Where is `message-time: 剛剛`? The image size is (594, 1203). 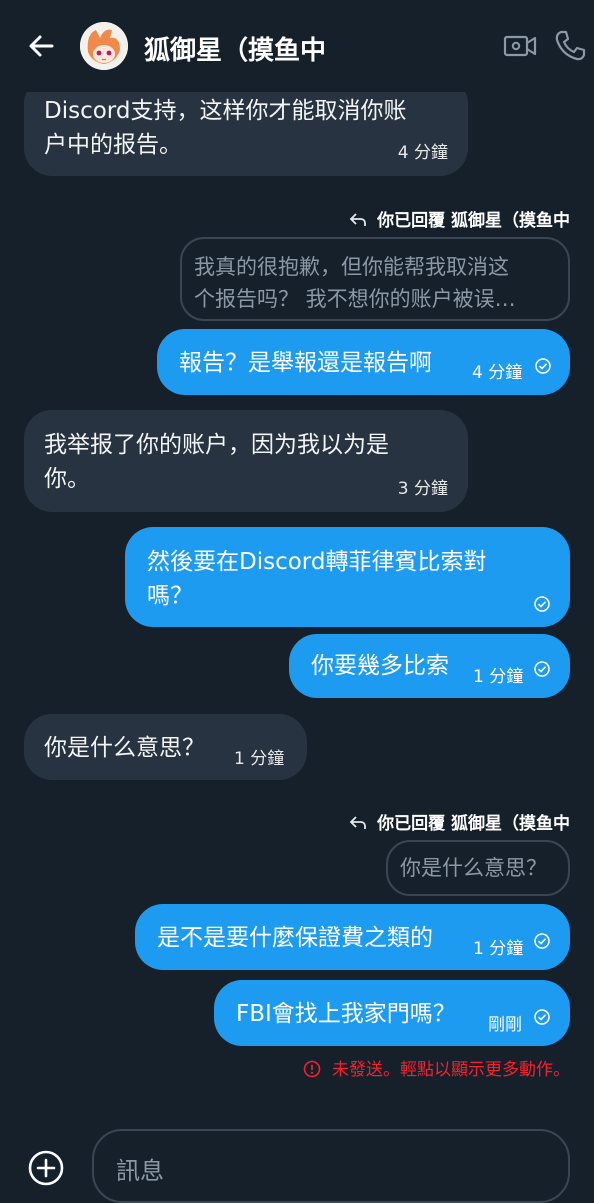
message-time: 剛剛 is located at coordinates (505, 1025).